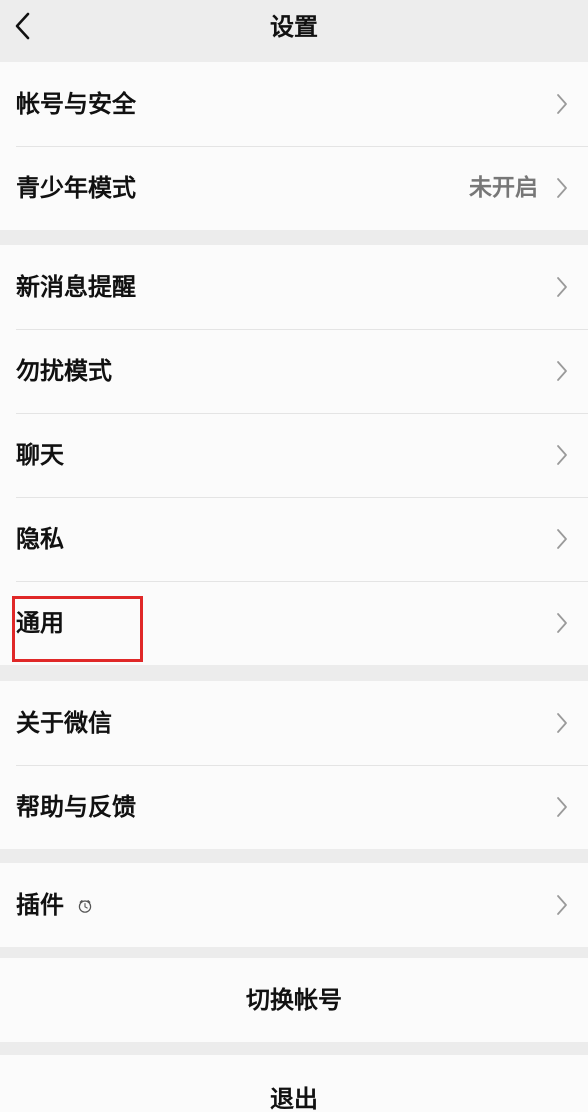 This screenshot has height=1112, width=588. What do you see at coordinates (76, 188) in the screenshot?
I see `row-label: 青少年模式` at bounding box center [76, 188].